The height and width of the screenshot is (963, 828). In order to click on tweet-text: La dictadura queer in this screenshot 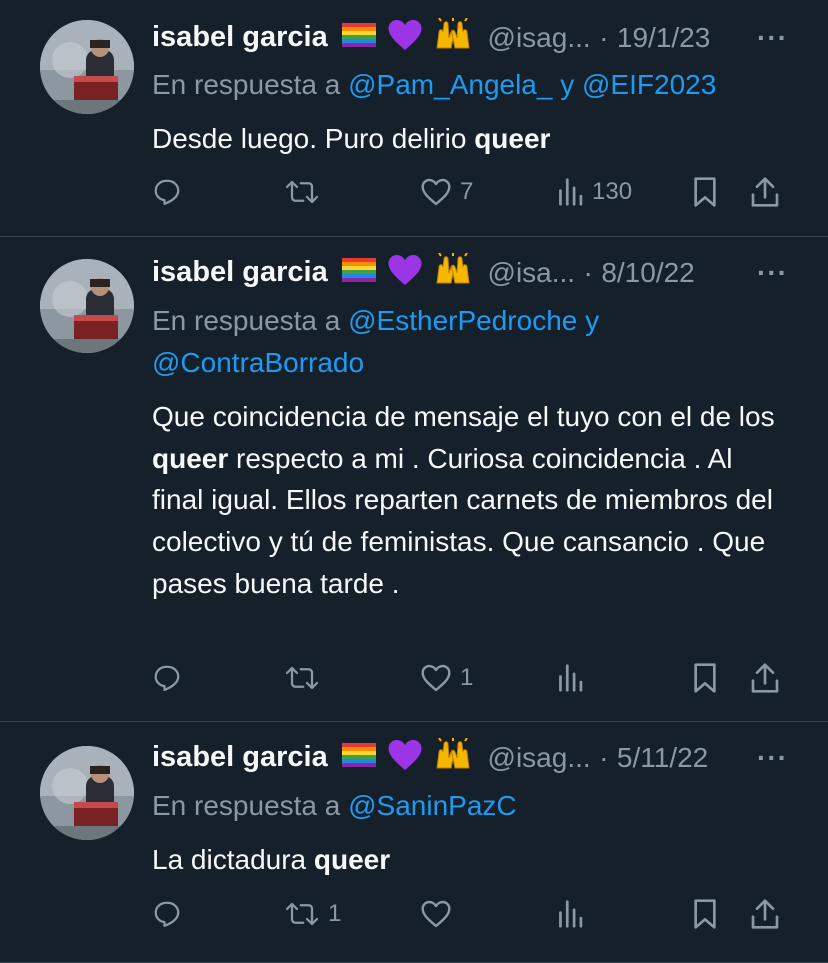, I will do `click(470, 860)`.